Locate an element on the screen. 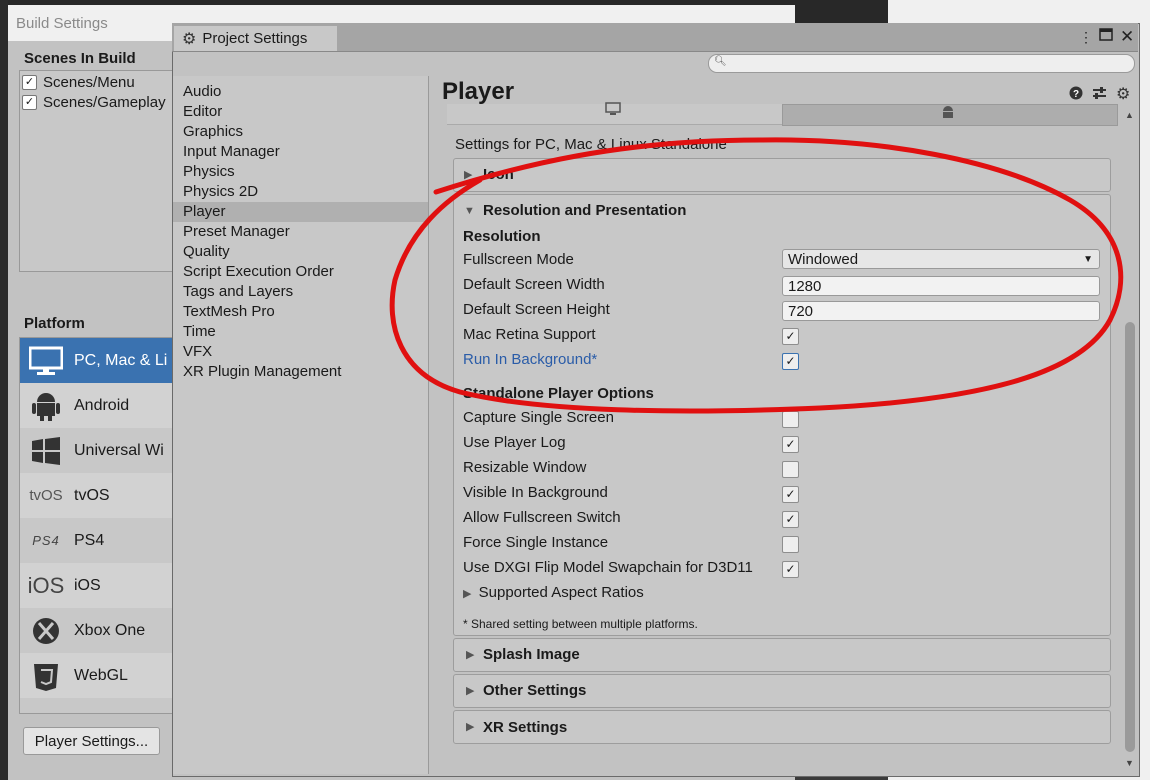 This screenshot has height=780, width=1150. page-title: Player is located at coordinates (478, 91).